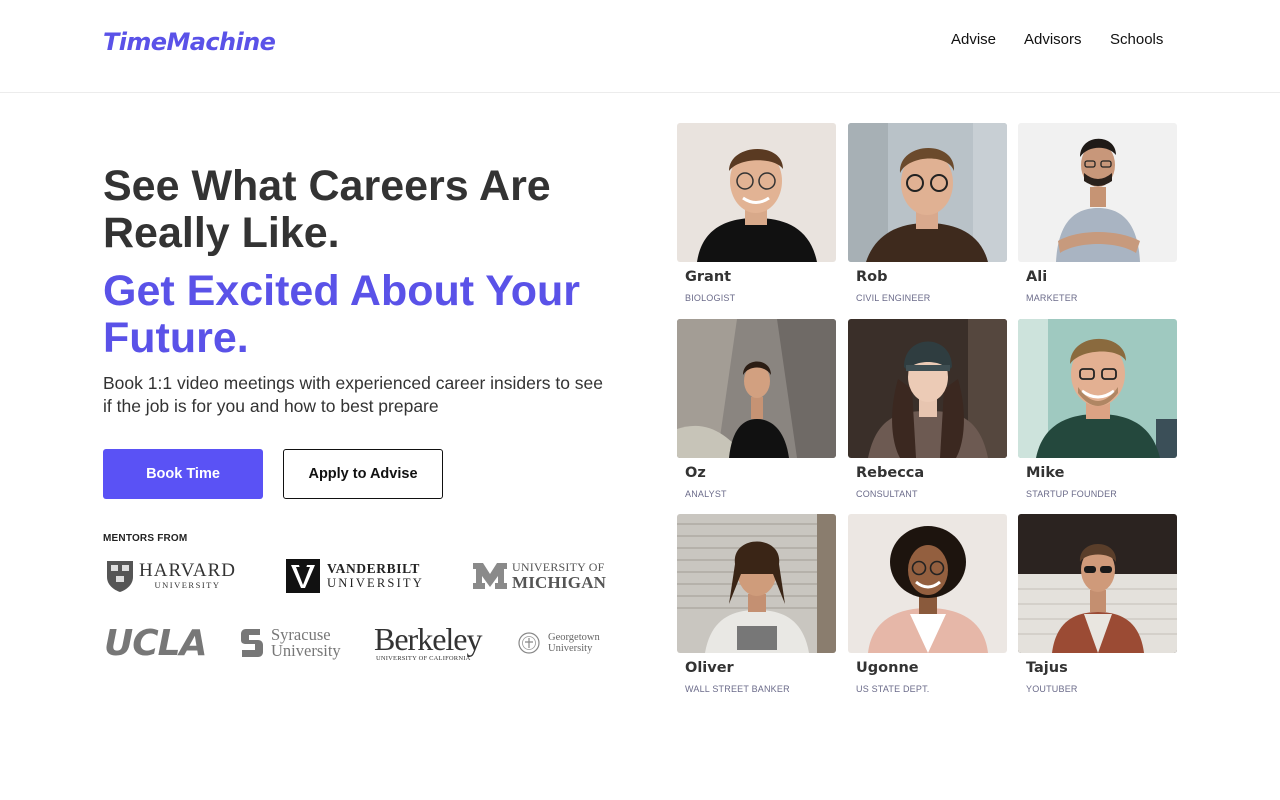 This screenshot has width=1280, height=800. What do you see at coordinates (887, 668) in the screenshot?
I see `advisor-name: Ugonne` at bounding box center [887, 668].